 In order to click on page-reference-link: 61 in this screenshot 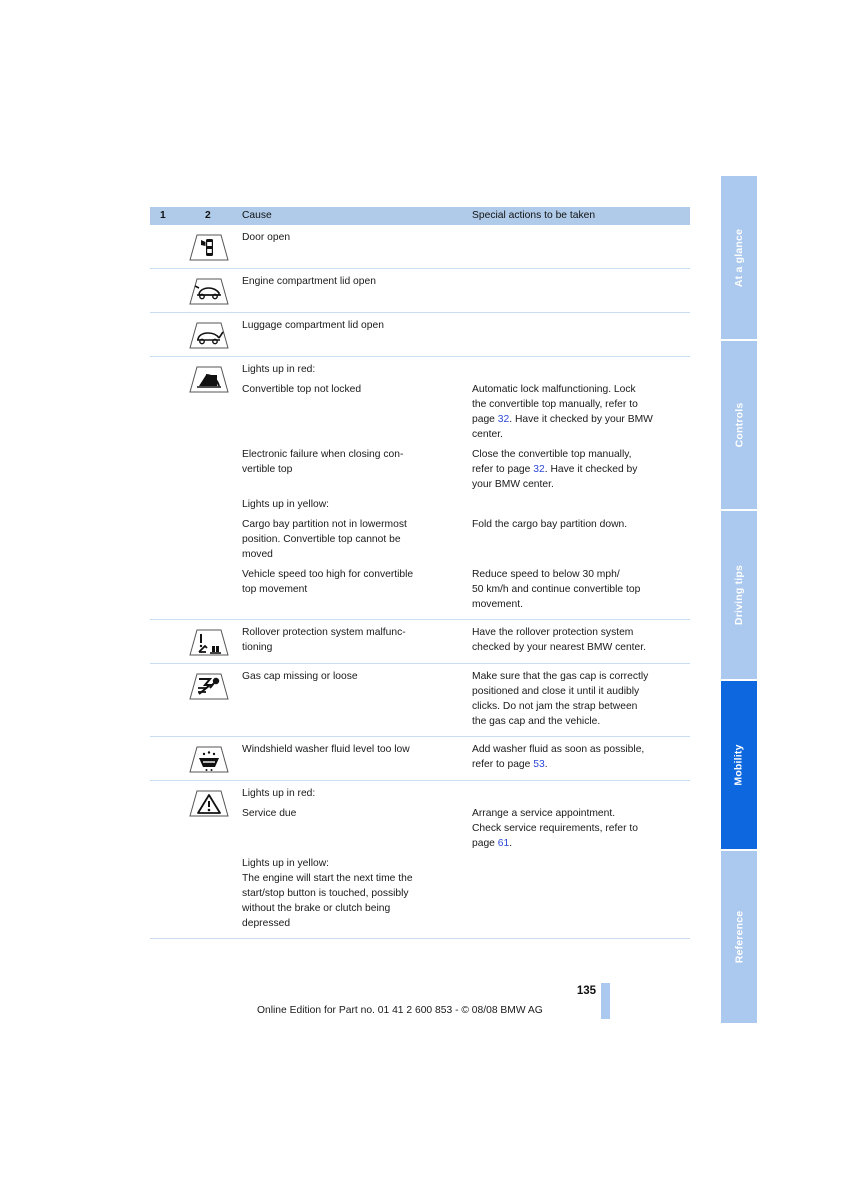, I will do `click(503, 843)`.